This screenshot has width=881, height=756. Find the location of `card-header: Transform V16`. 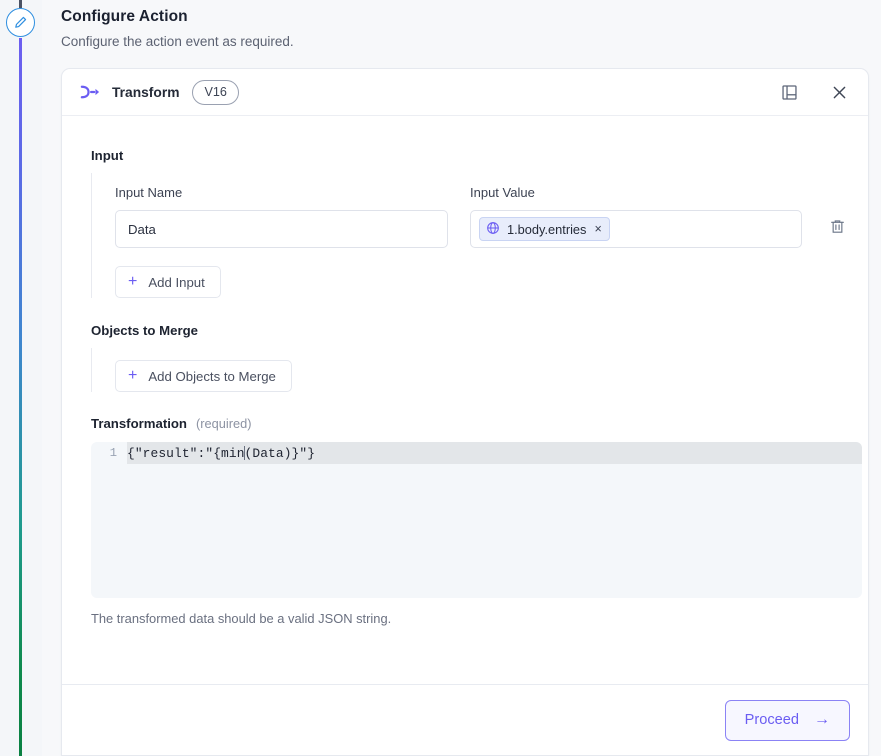

card-header: Transform V16 is located at coordinates (465, 92).